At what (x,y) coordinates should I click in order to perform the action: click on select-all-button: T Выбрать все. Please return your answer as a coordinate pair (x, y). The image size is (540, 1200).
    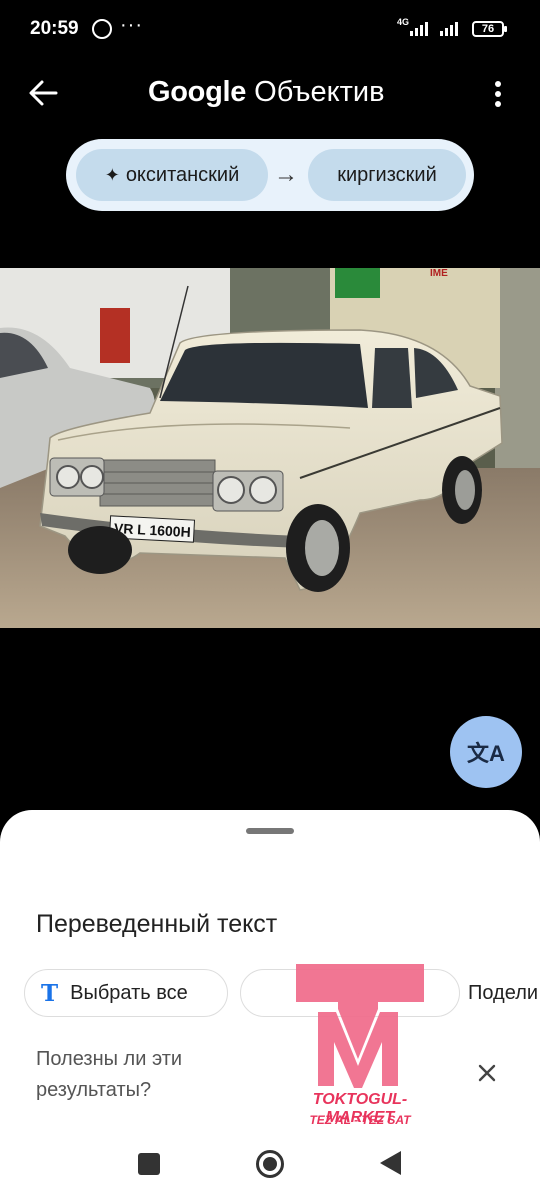
    Looking at the image, I should click on (126, 993).